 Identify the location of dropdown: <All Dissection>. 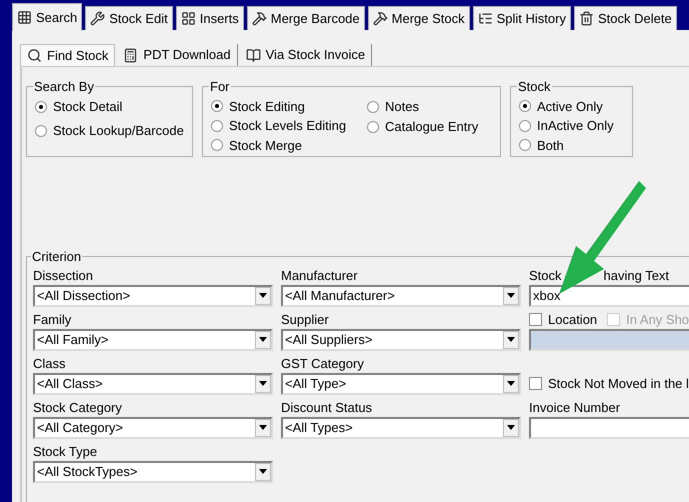
(153, 295).